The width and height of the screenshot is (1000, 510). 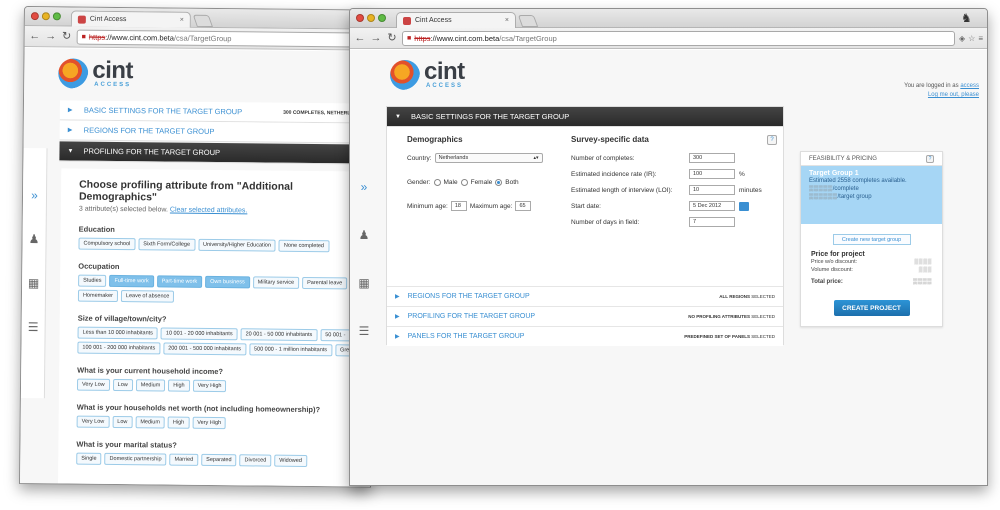 What do you see at coordinates (117, 333) in the screenshot?
I see `attribute-chip: Less than 10 000 inhabitants` at bounding box center [117, 333].